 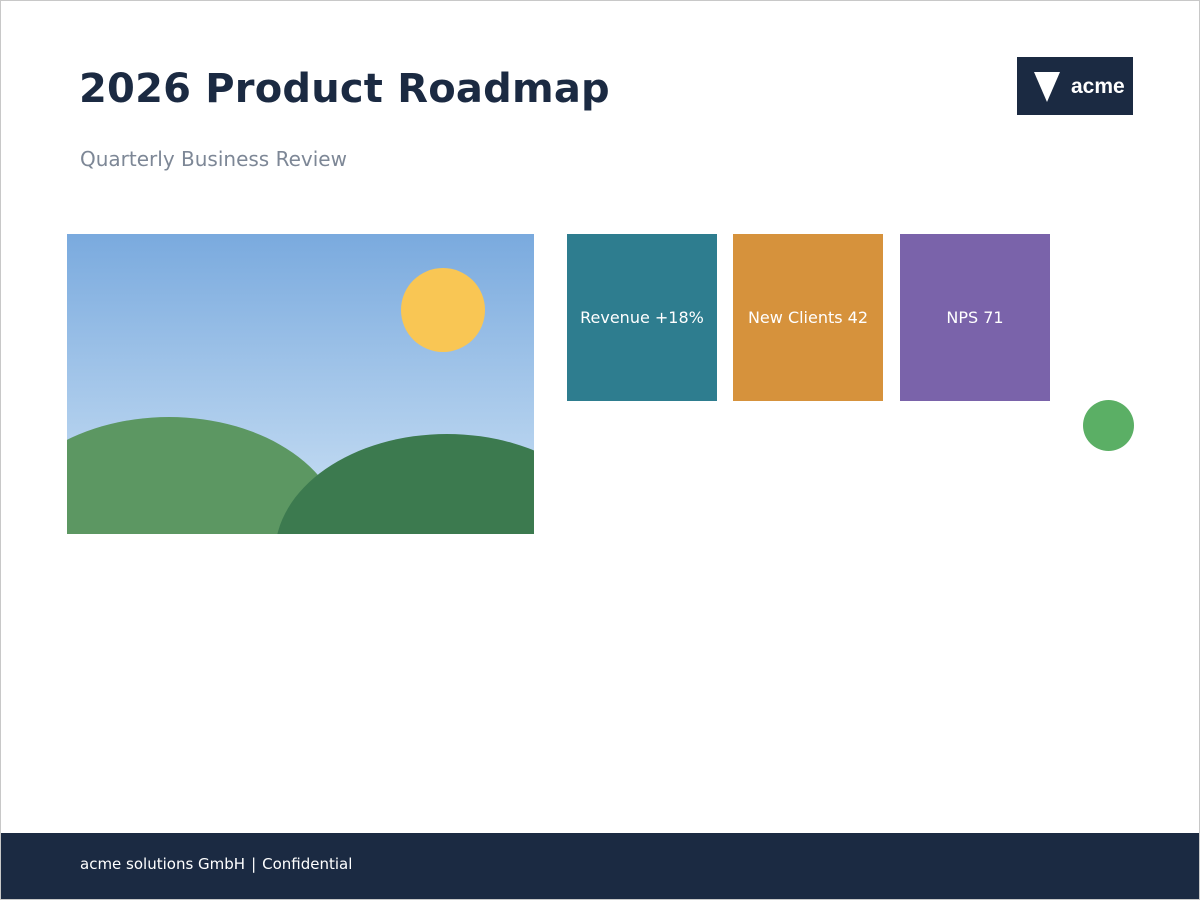 What do you see at coordinates (300, 384) in the screenshot?
I see `landscape-image-icon` at bounding box center [300, 384].